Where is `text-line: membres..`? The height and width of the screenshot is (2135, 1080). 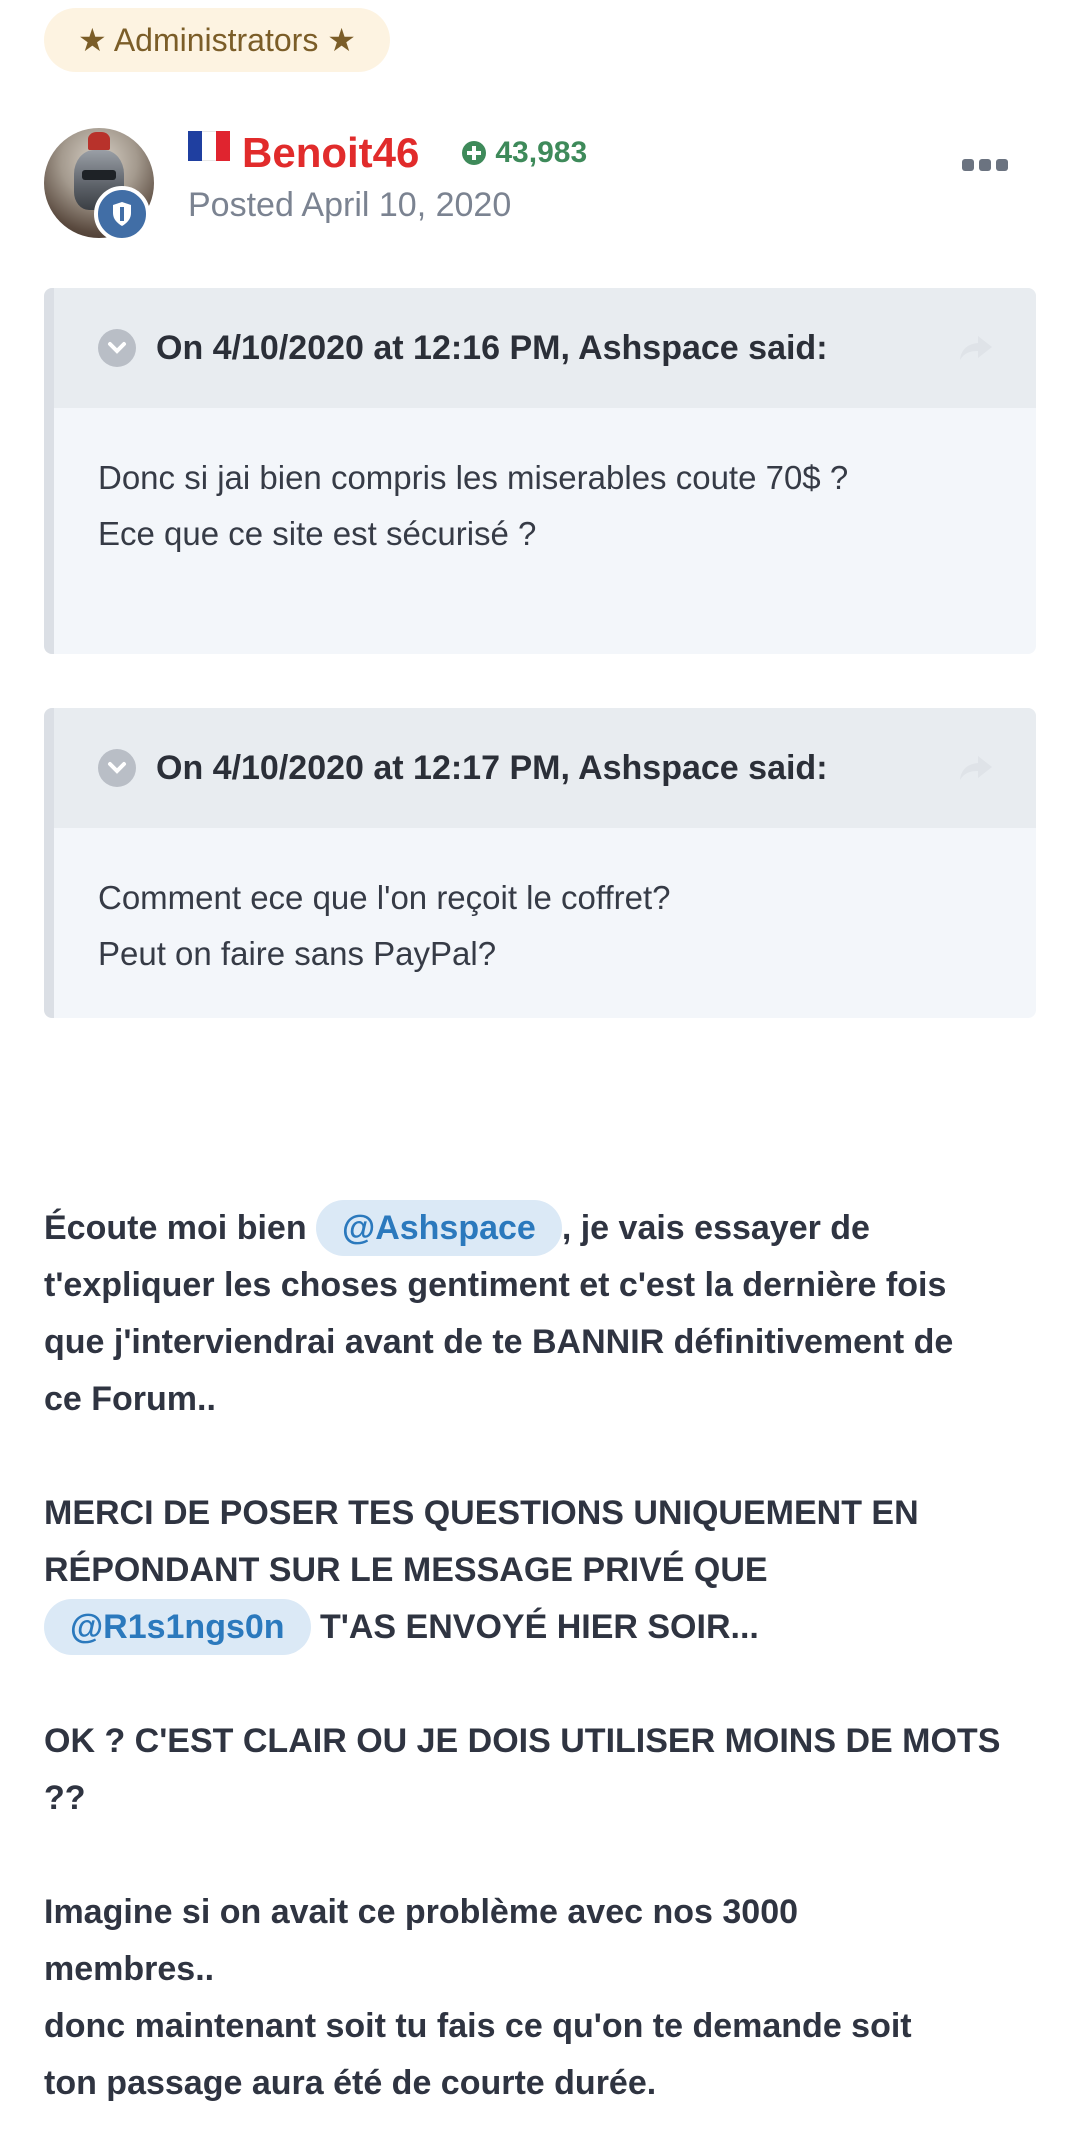 text-line: membres.. is located at coordinates (129, 1969).